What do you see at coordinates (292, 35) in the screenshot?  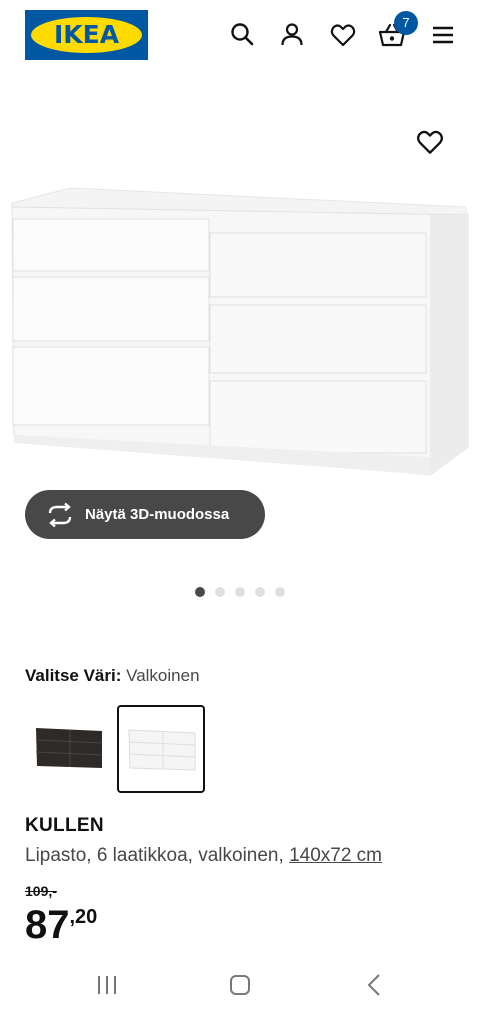 I see `account-icon` at bounding box center [292, 35].